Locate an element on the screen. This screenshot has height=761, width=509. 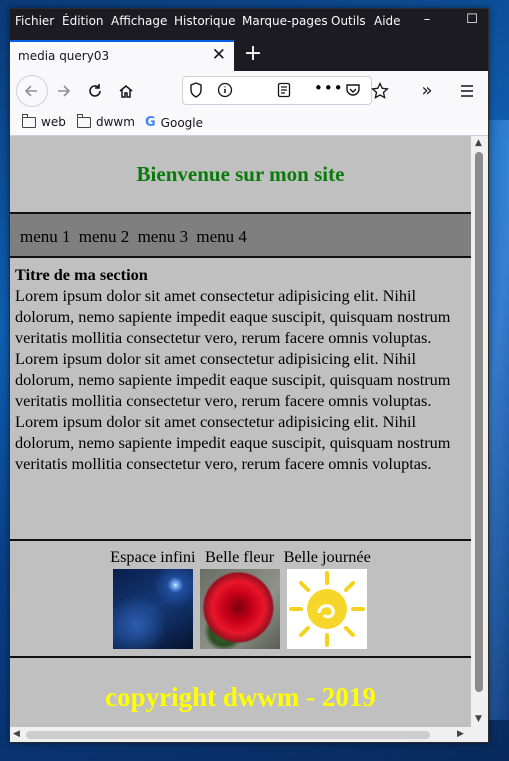
star-icon is located at coordinates (380, 91).